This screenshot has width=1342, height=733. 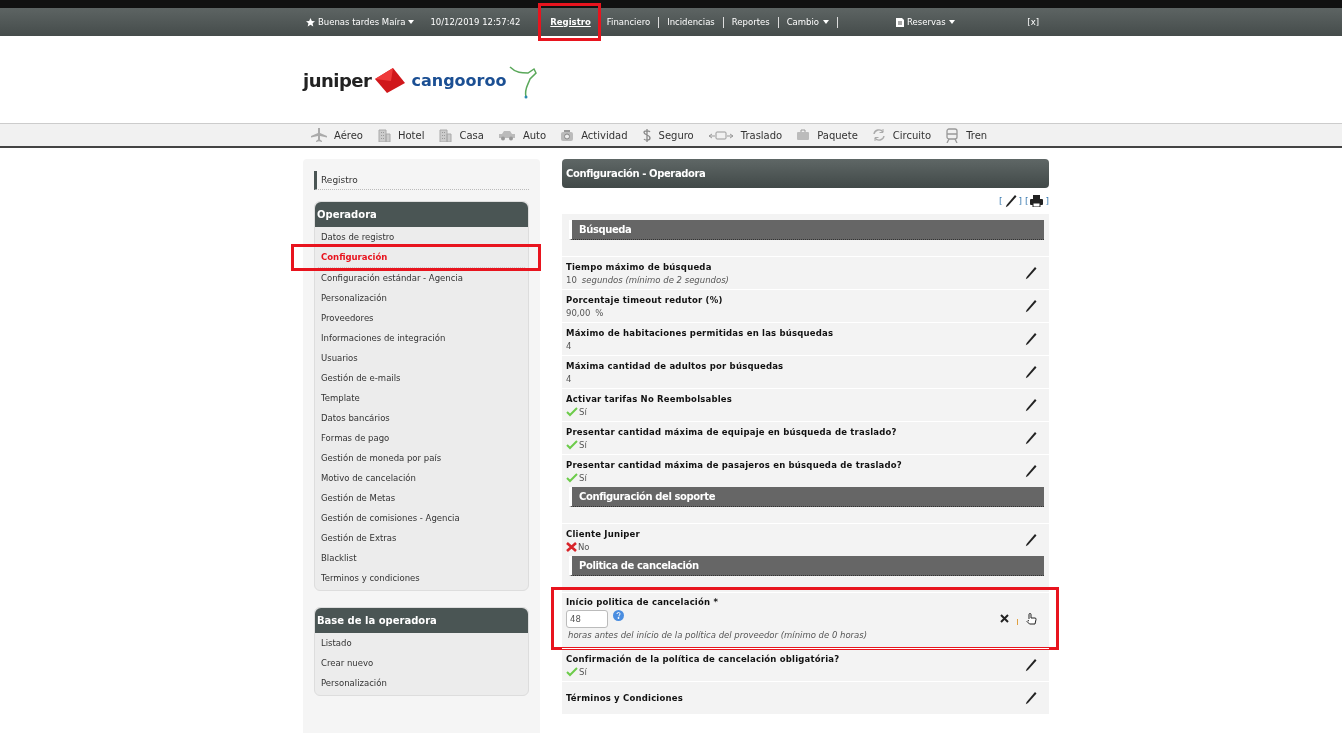 I want to click on setting-value: No, so click(x=584, y=546).